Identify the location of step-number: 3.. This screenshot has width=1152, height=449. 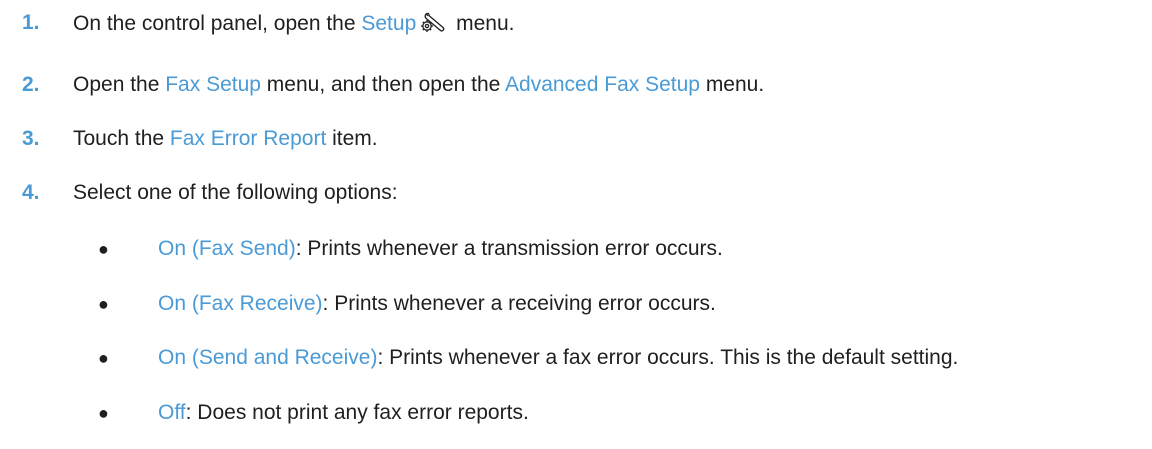
(31, 138).